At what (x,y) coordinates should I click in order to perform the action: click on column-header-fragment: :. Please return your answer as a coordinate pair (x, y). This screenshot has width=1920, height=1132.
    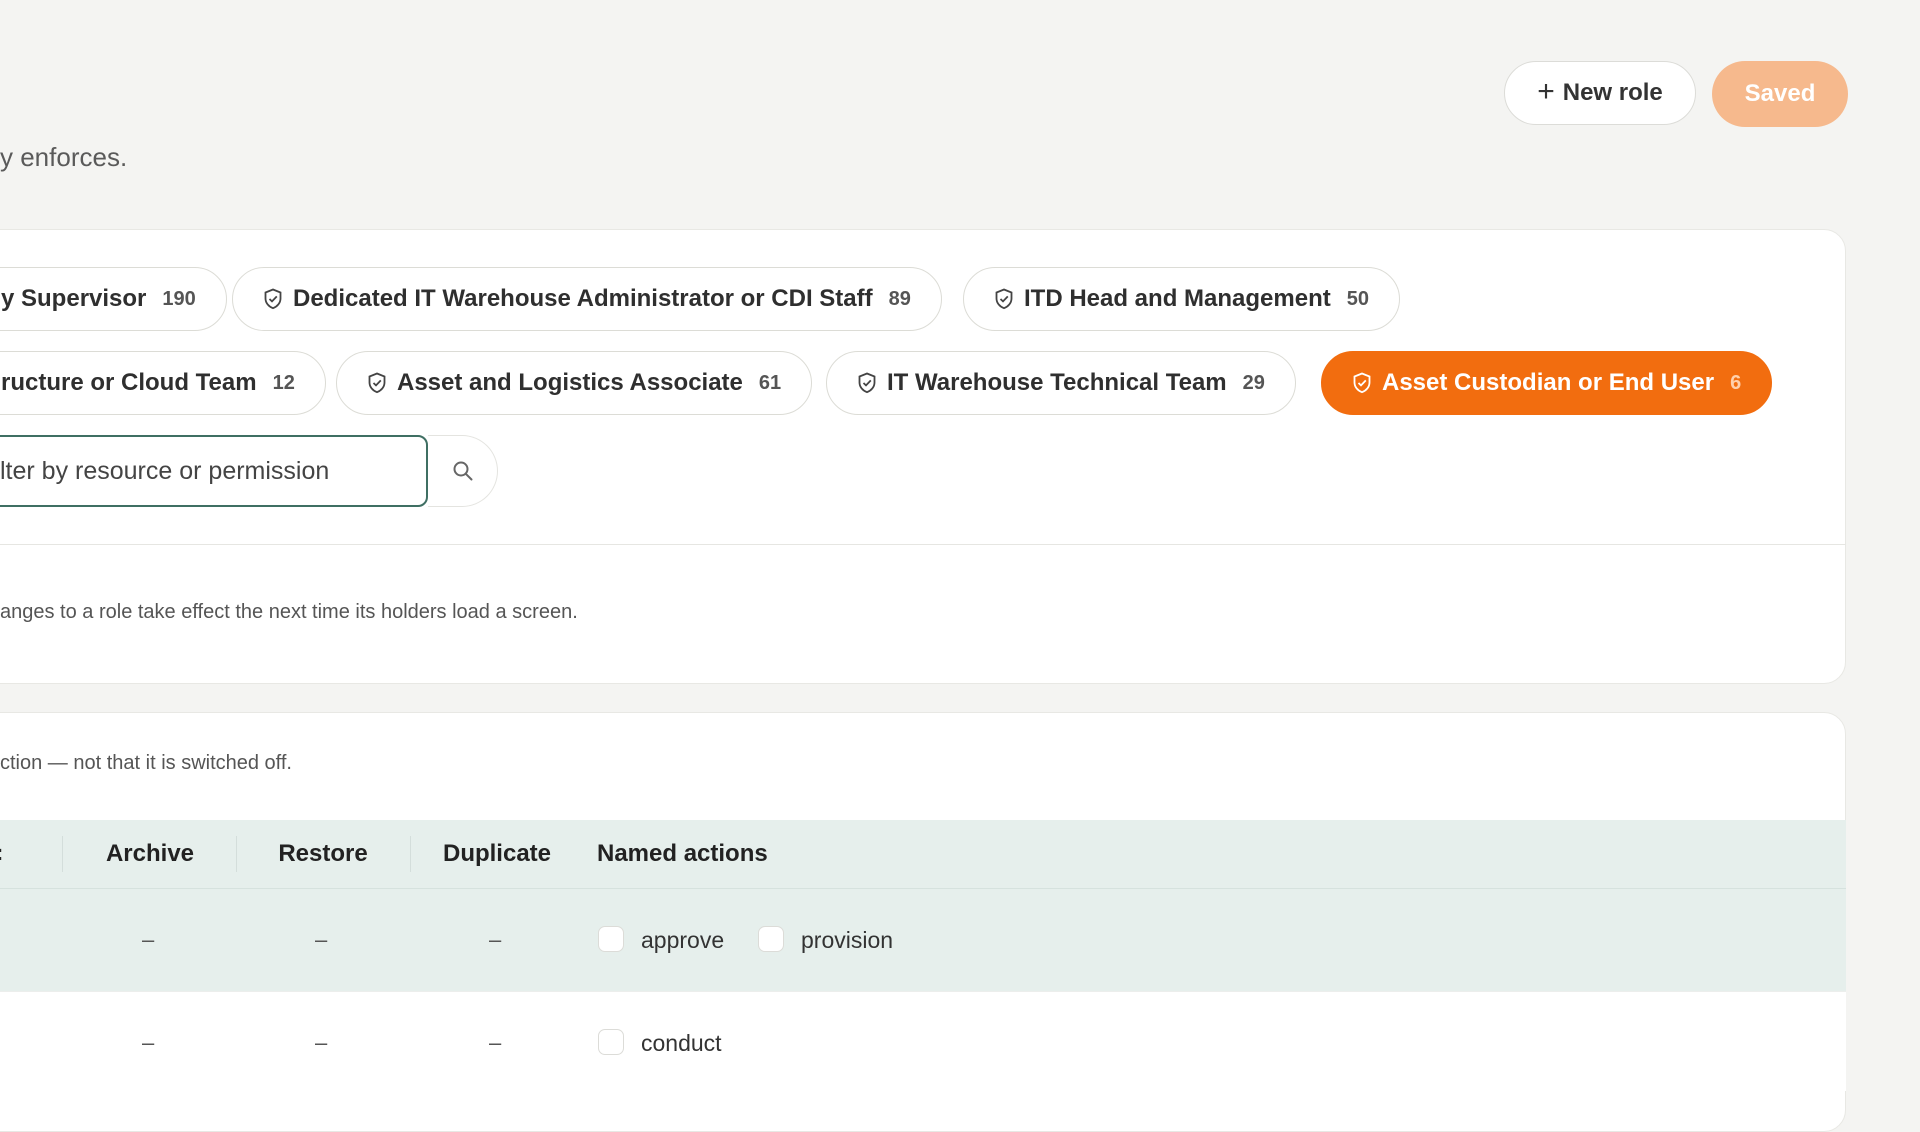
    Looking at the image, I should click on (1, 853).